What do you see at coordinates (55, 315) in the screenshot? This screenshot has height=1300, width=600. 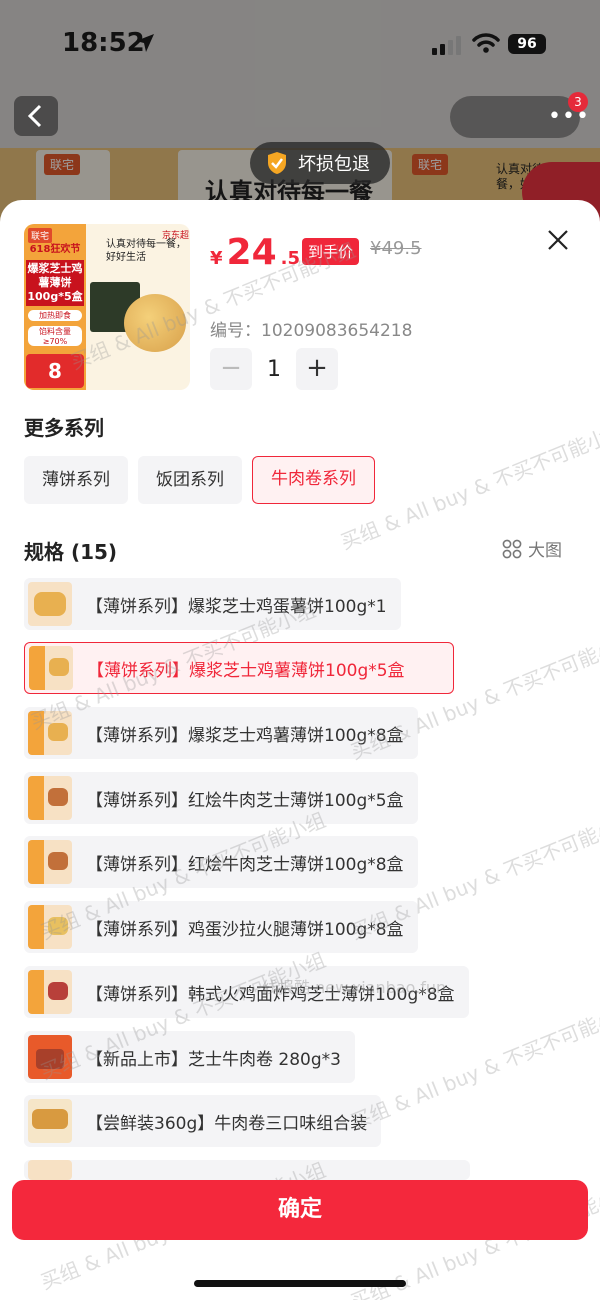 I see `thumb-tag: 加热即食` at bounding box center [55, 315].